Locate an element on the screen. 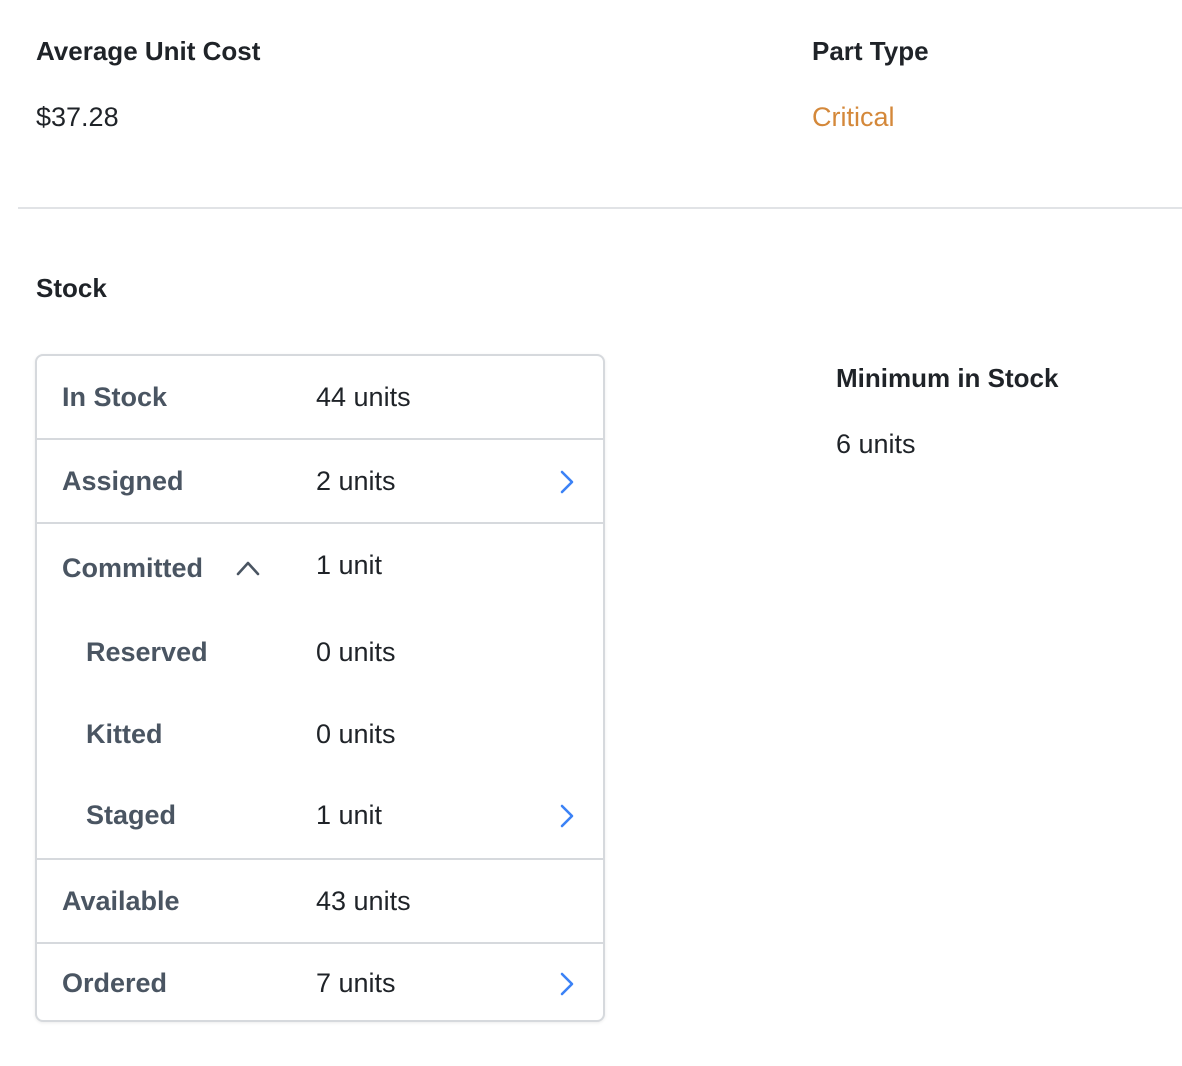 This screenshot has height=1066, width=1182. committed-value: 1 unit is located at coordinates (349, 565).